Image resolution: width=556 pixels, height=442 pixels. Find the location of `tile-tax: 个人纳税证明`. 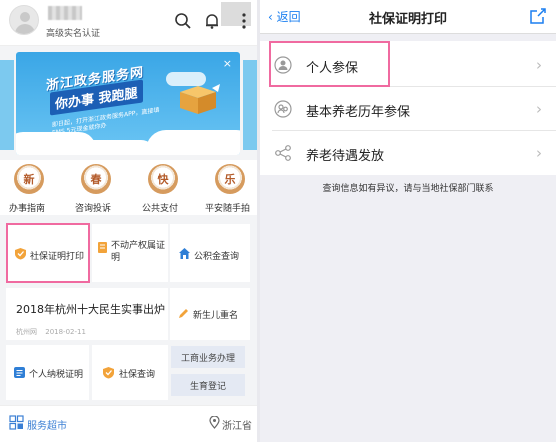

tile-tax: 个人纳税证明 is located at coordinates (47, 372).